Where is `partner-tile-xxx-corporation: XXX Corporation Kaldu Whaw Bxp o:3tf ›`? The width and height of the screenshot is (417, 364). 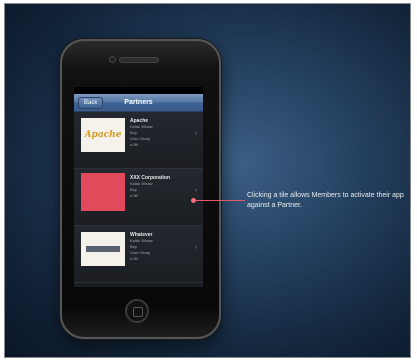
partner-tile-xxx-corporation: XXX Corporation Kaldu Whaw Bxp o:3tf › is located at coordinates (138, 197).